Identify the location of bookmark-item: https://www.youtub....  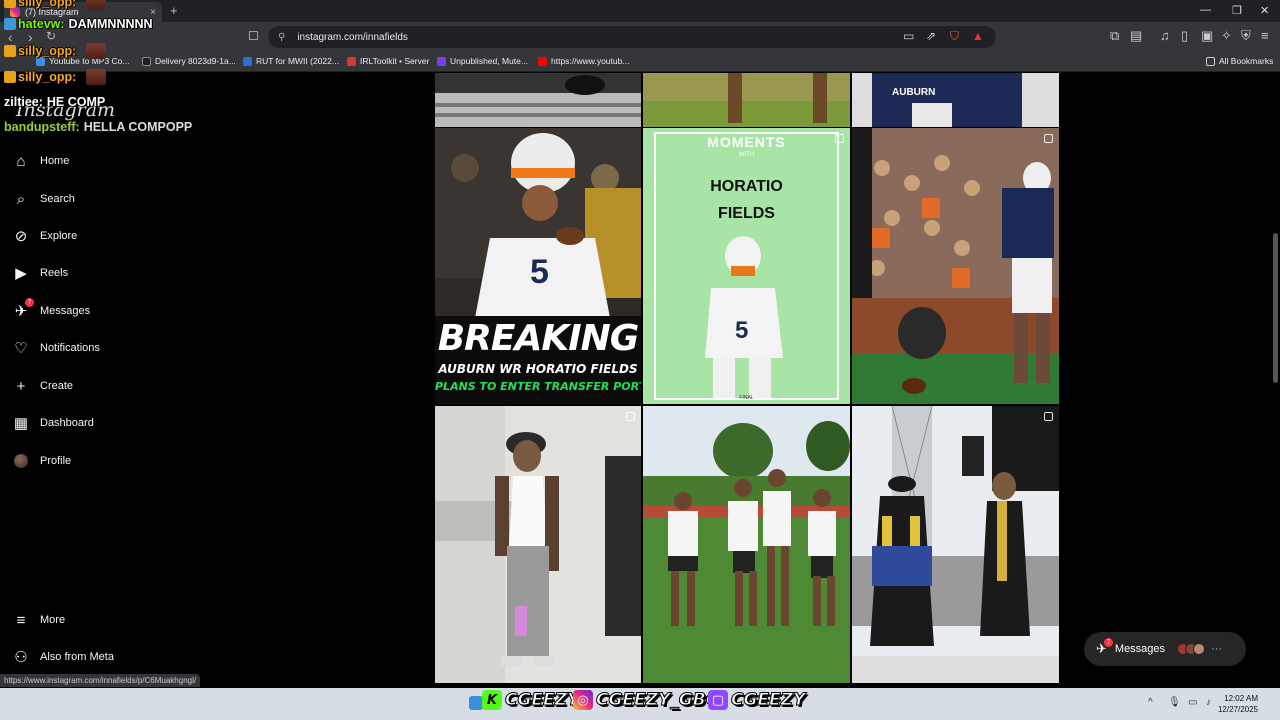
(583, 61).